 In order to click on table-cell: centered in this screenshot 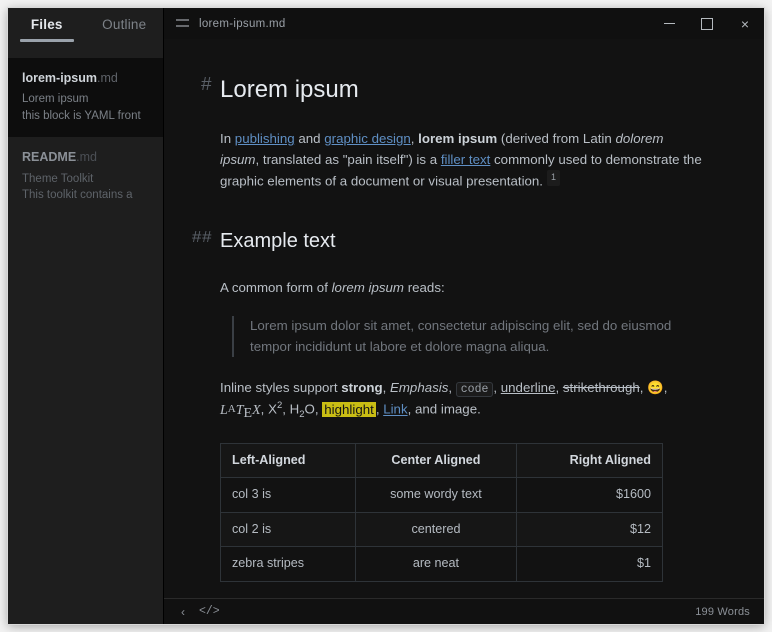, I will do `click(436, 529)`.